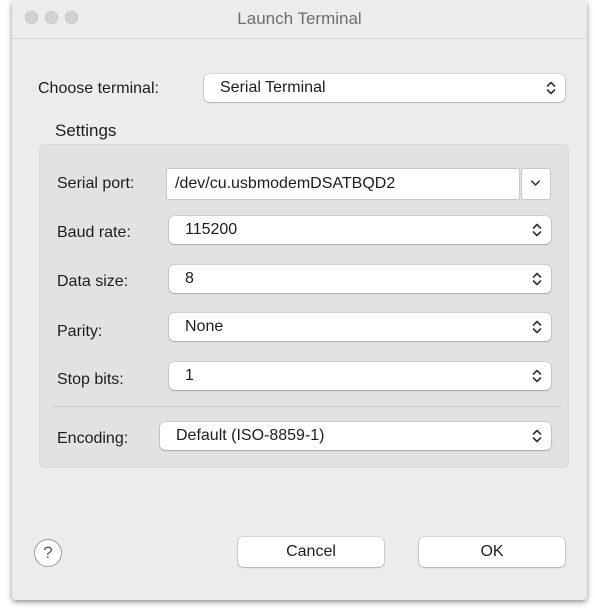  What do you see at coordinates (360, 376) in the screenshot?
I see `stop-bits-popup: 1` at bounding box center [360, 376].